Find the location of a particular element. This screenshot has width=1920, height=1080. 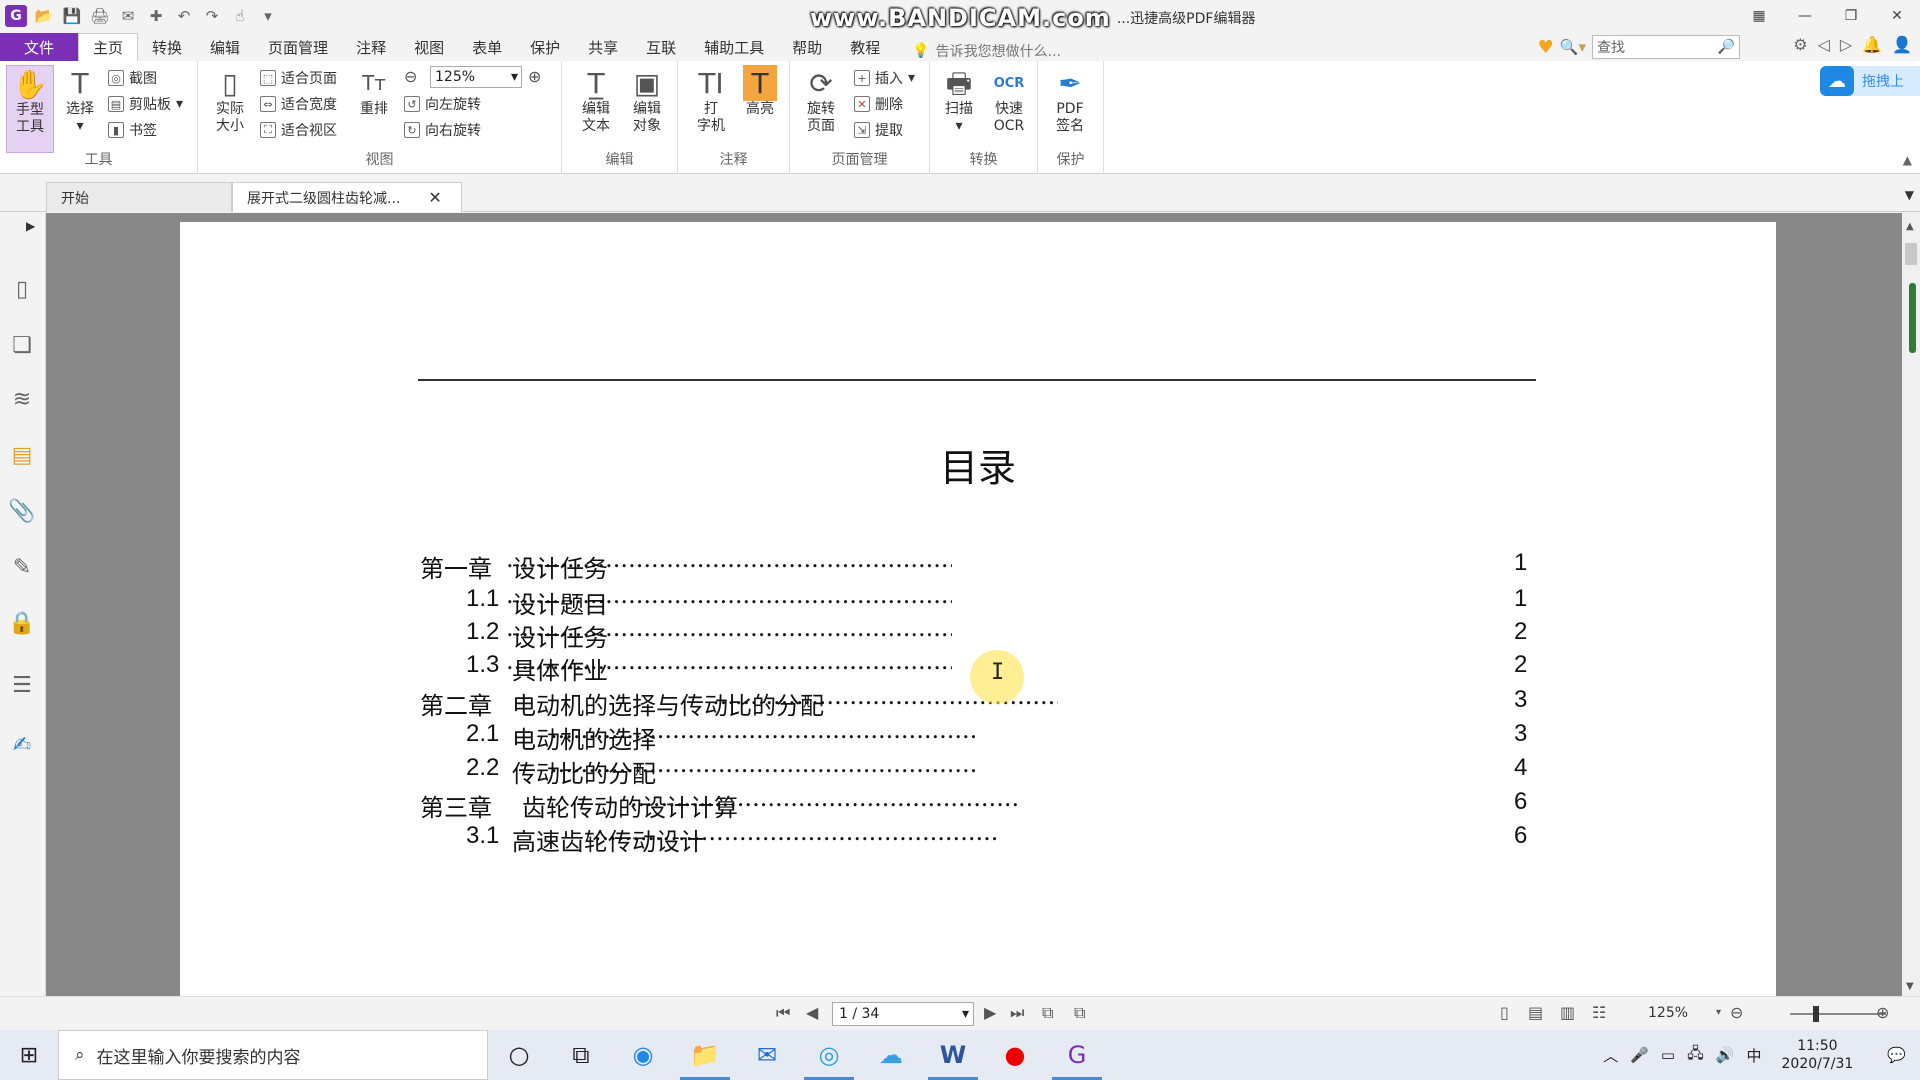

vertical-scrollbar: ▲ ▼ is located at coordinates (1911, 604).